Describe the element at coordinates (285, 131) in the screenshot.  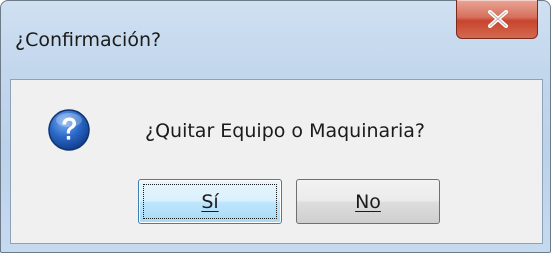
I see `dialog-message: ¿Quitar Equipo o Maquinaria?` at that location.